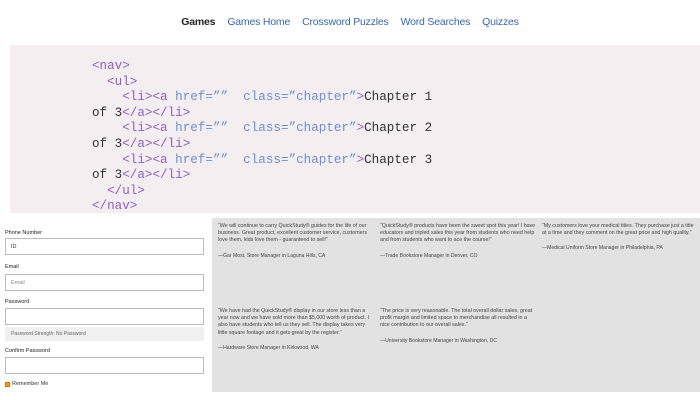 The image size is (700, 400). I want to click on code-token: <ul>, so click(122, 81).